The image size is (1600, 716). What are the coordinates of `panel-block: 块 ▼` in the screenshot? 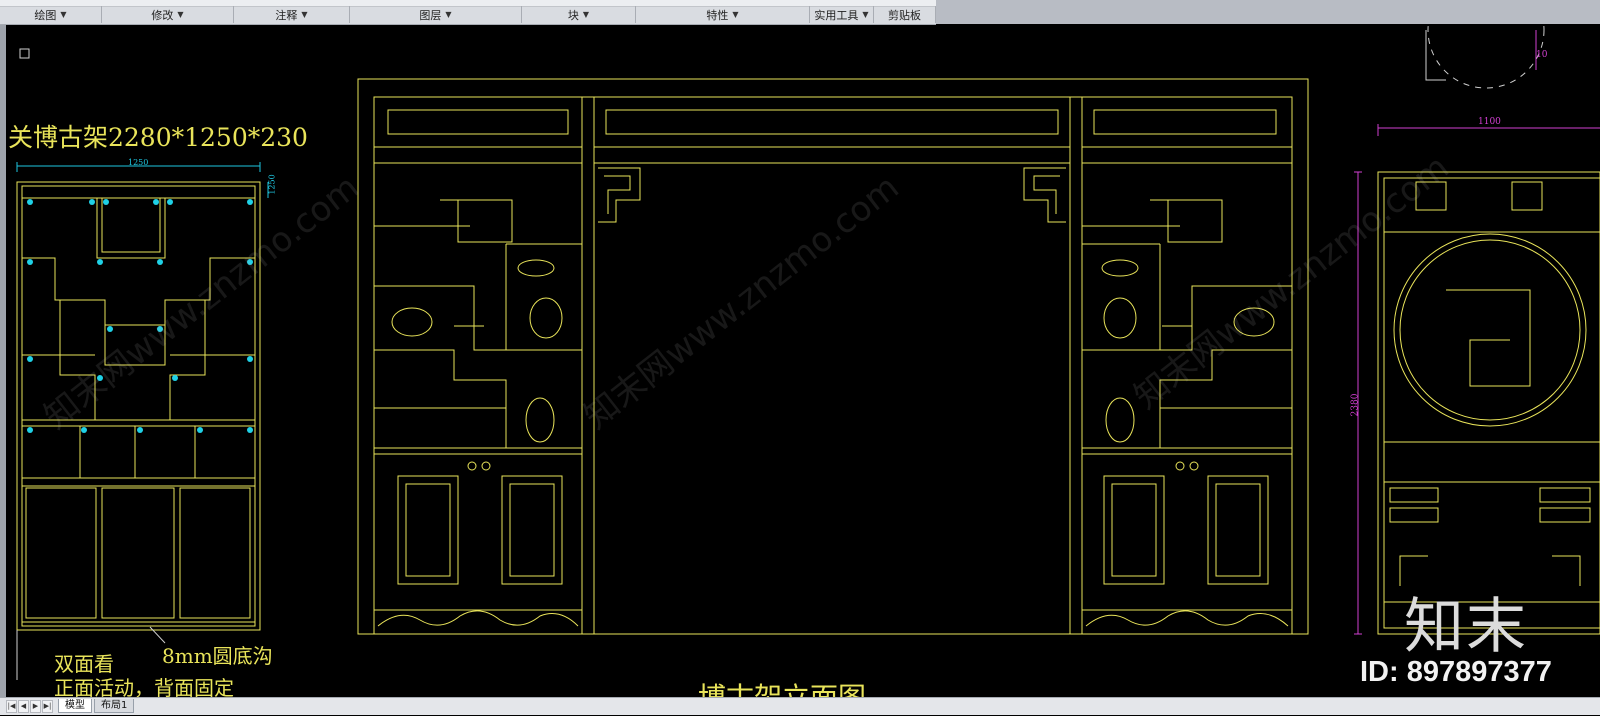 It's located at (579, 14).